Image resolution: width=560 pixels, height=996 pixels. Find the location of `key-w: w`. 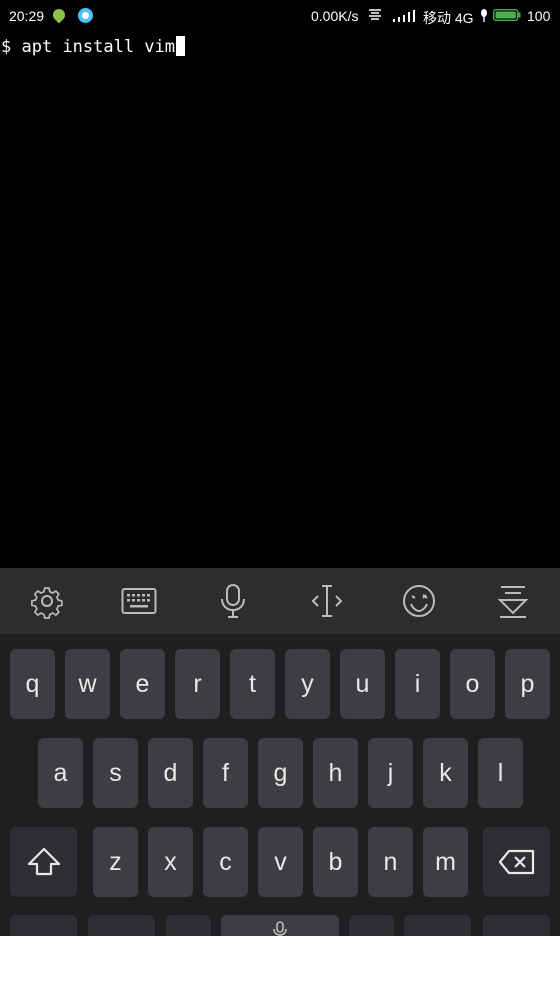

key-w: w is located at coordinates (87, 684).